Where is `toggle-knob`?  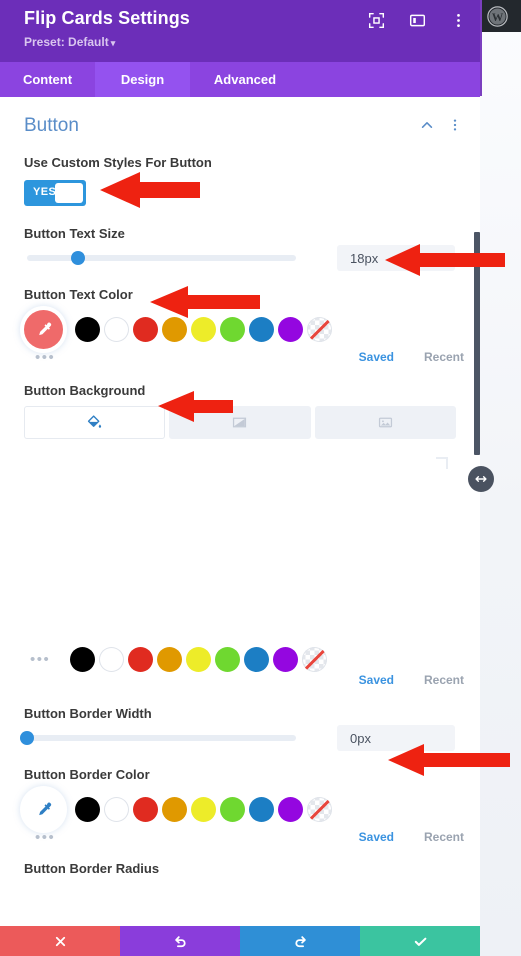
toggle-knob is located at coordinates (69, 193).